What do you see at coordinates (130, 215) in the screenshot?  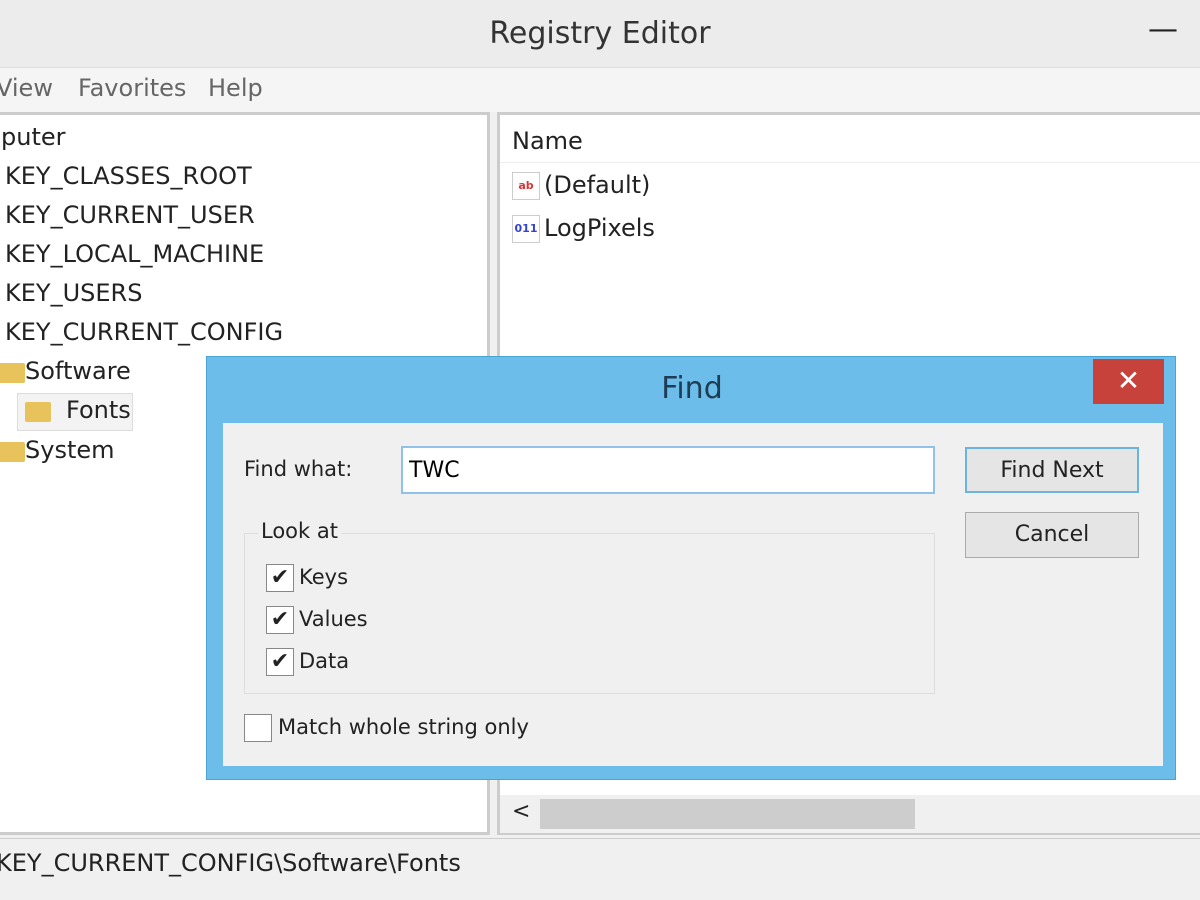 I see `tree-item-hkcu: KEY_CURRENT_USER` at bounding box center [130, 215].